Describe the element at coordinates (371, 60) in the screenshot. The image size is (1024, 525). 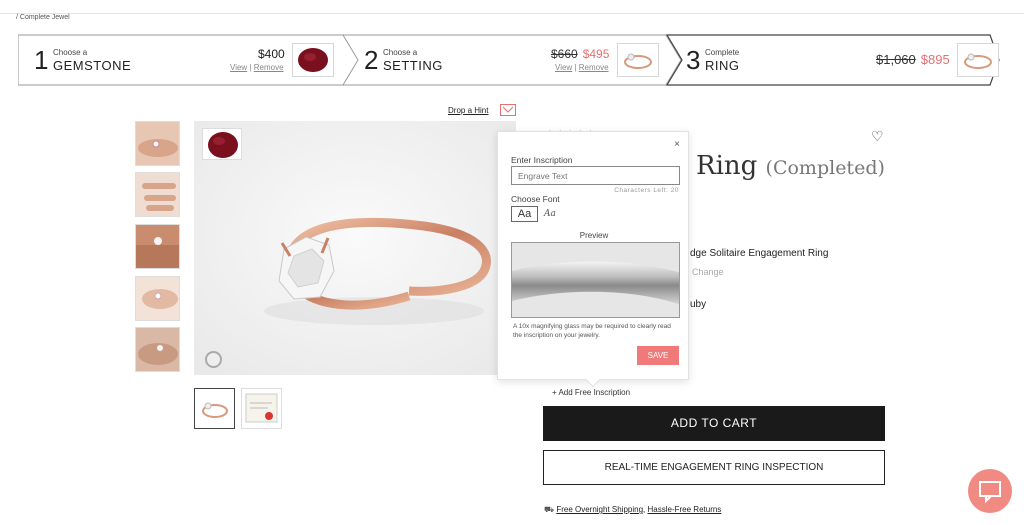
I see `step-number: 2` at that location.